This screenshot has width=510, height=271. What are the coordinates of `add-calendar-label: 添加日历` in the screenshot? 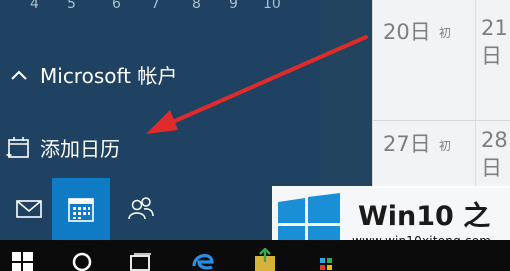 It's located at (80, 148).